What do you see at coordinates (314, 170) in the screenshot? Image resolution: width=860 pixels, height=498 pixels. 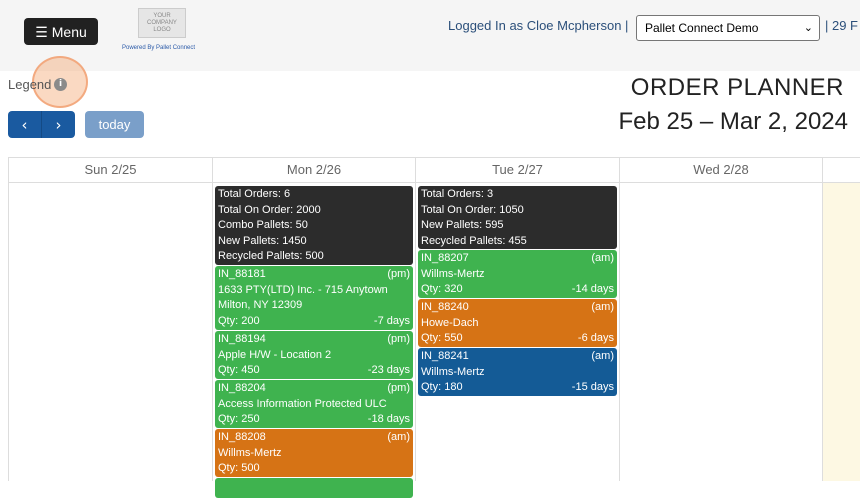 I see `col-header-mon: Mon 2/26` at bounding box center [314, 170].